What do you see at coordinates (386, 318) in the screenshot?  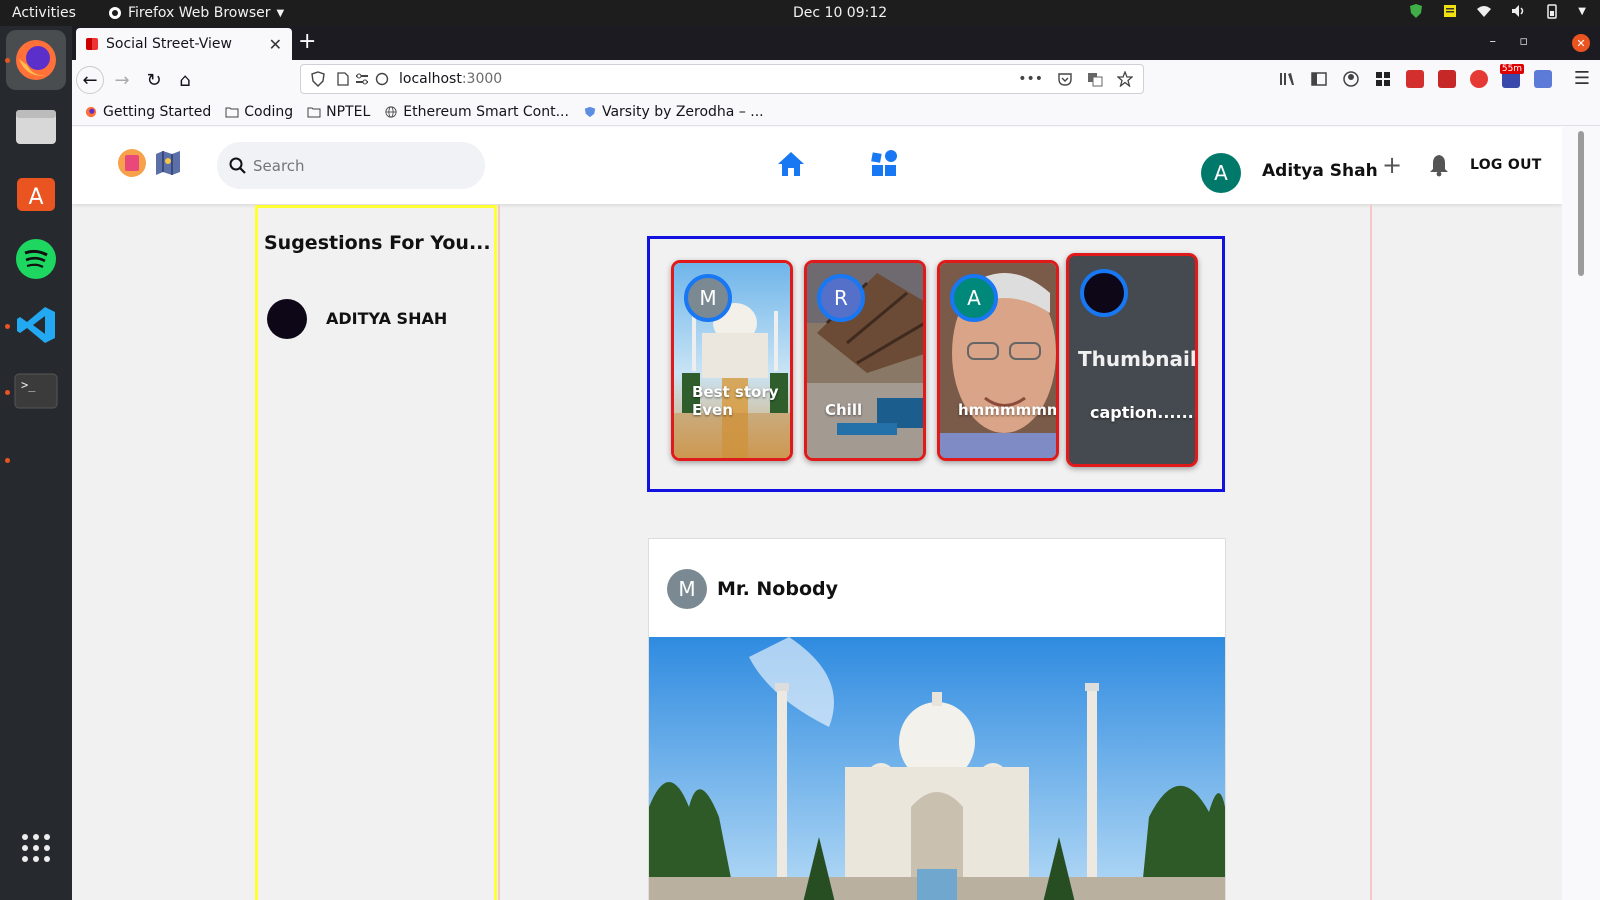 I see `suggestion-name: ADITYA SHAH` at bounding box center [386, 318].